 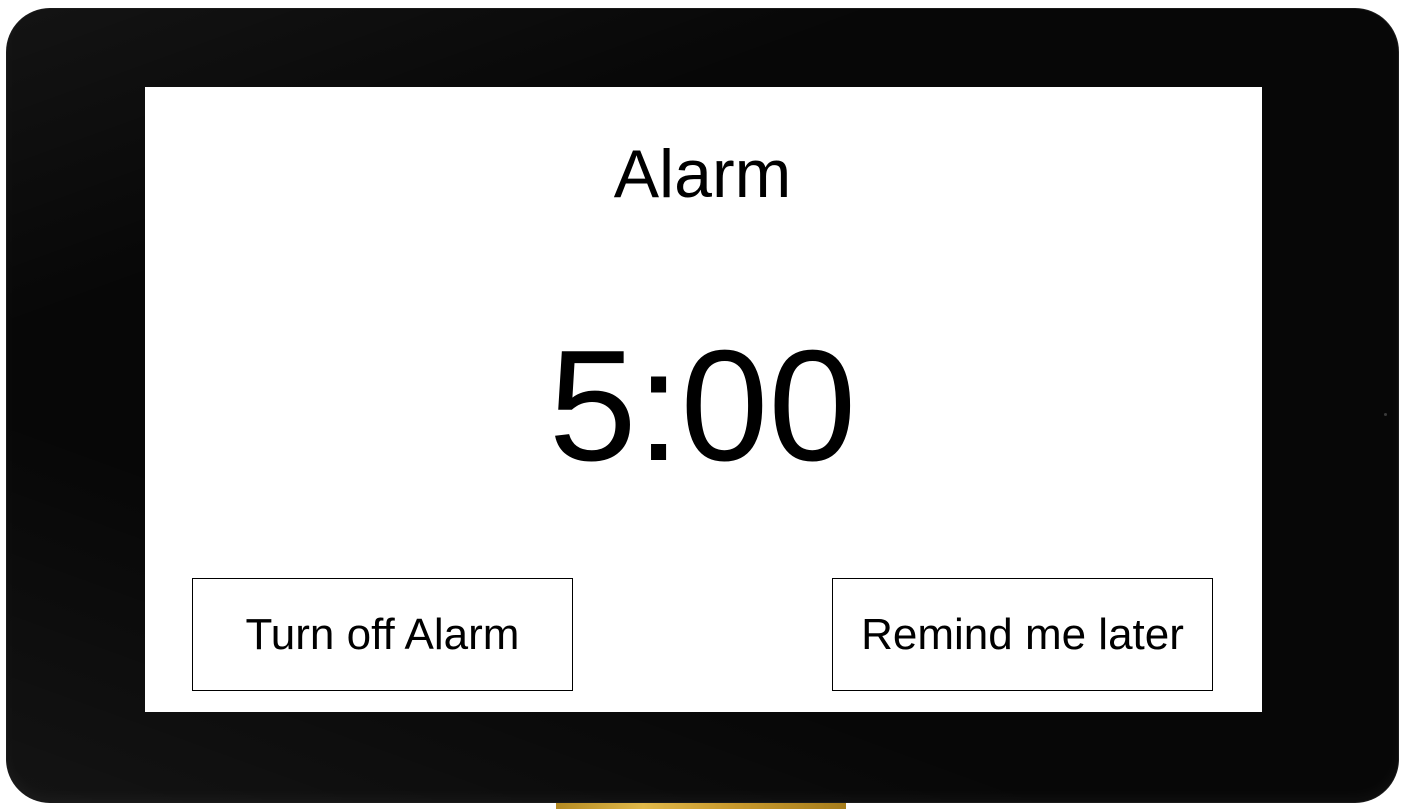 What do you see at coordinates (1022, 634) in the screenshot?
I see `remind-me-later-button: Remind me later` at bounding box center [1022, 634].